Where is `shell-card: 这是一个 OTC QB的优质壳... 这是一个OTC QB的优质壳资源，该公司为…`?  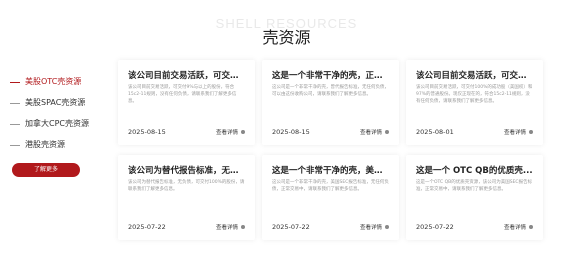 shell-card: 这是一个 OTC QB的优质壳... 这是一个OTC QB的优质壳资源，该公司为… is located at coordinates (474, 197).